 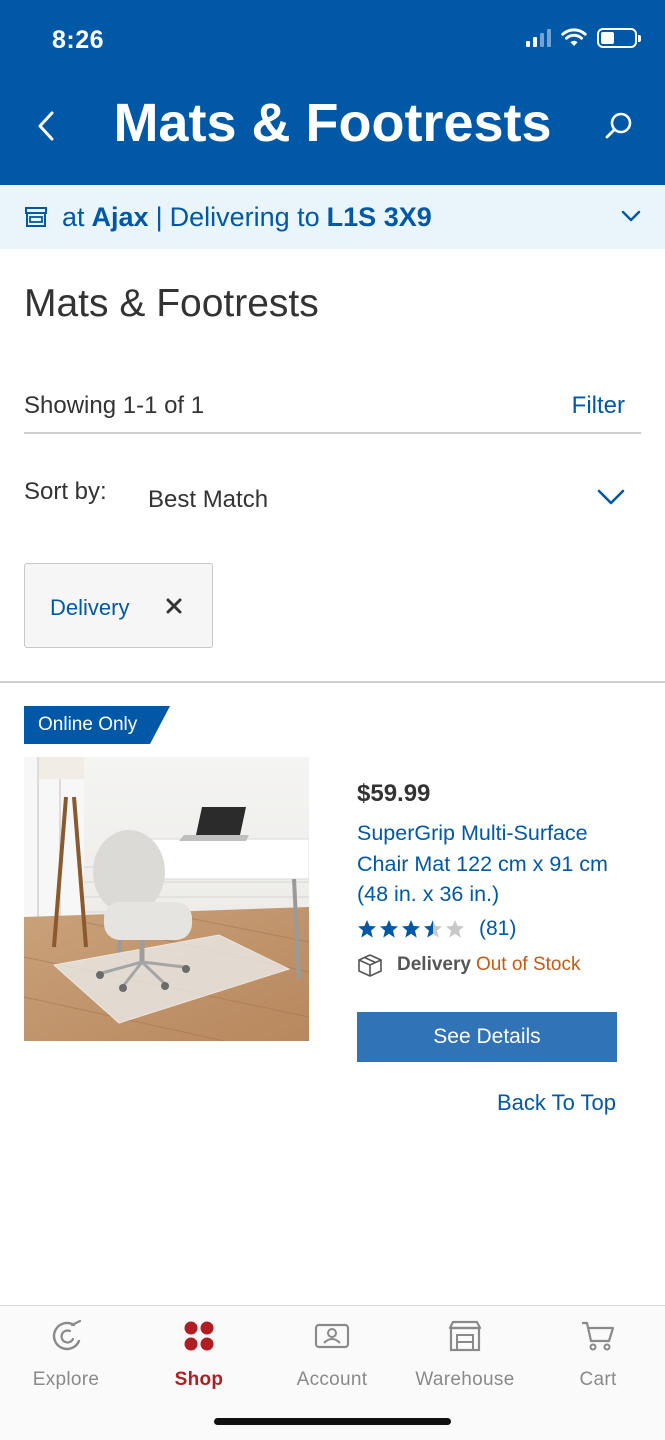 I want to click on status-icons, so click(x=583, y=38).